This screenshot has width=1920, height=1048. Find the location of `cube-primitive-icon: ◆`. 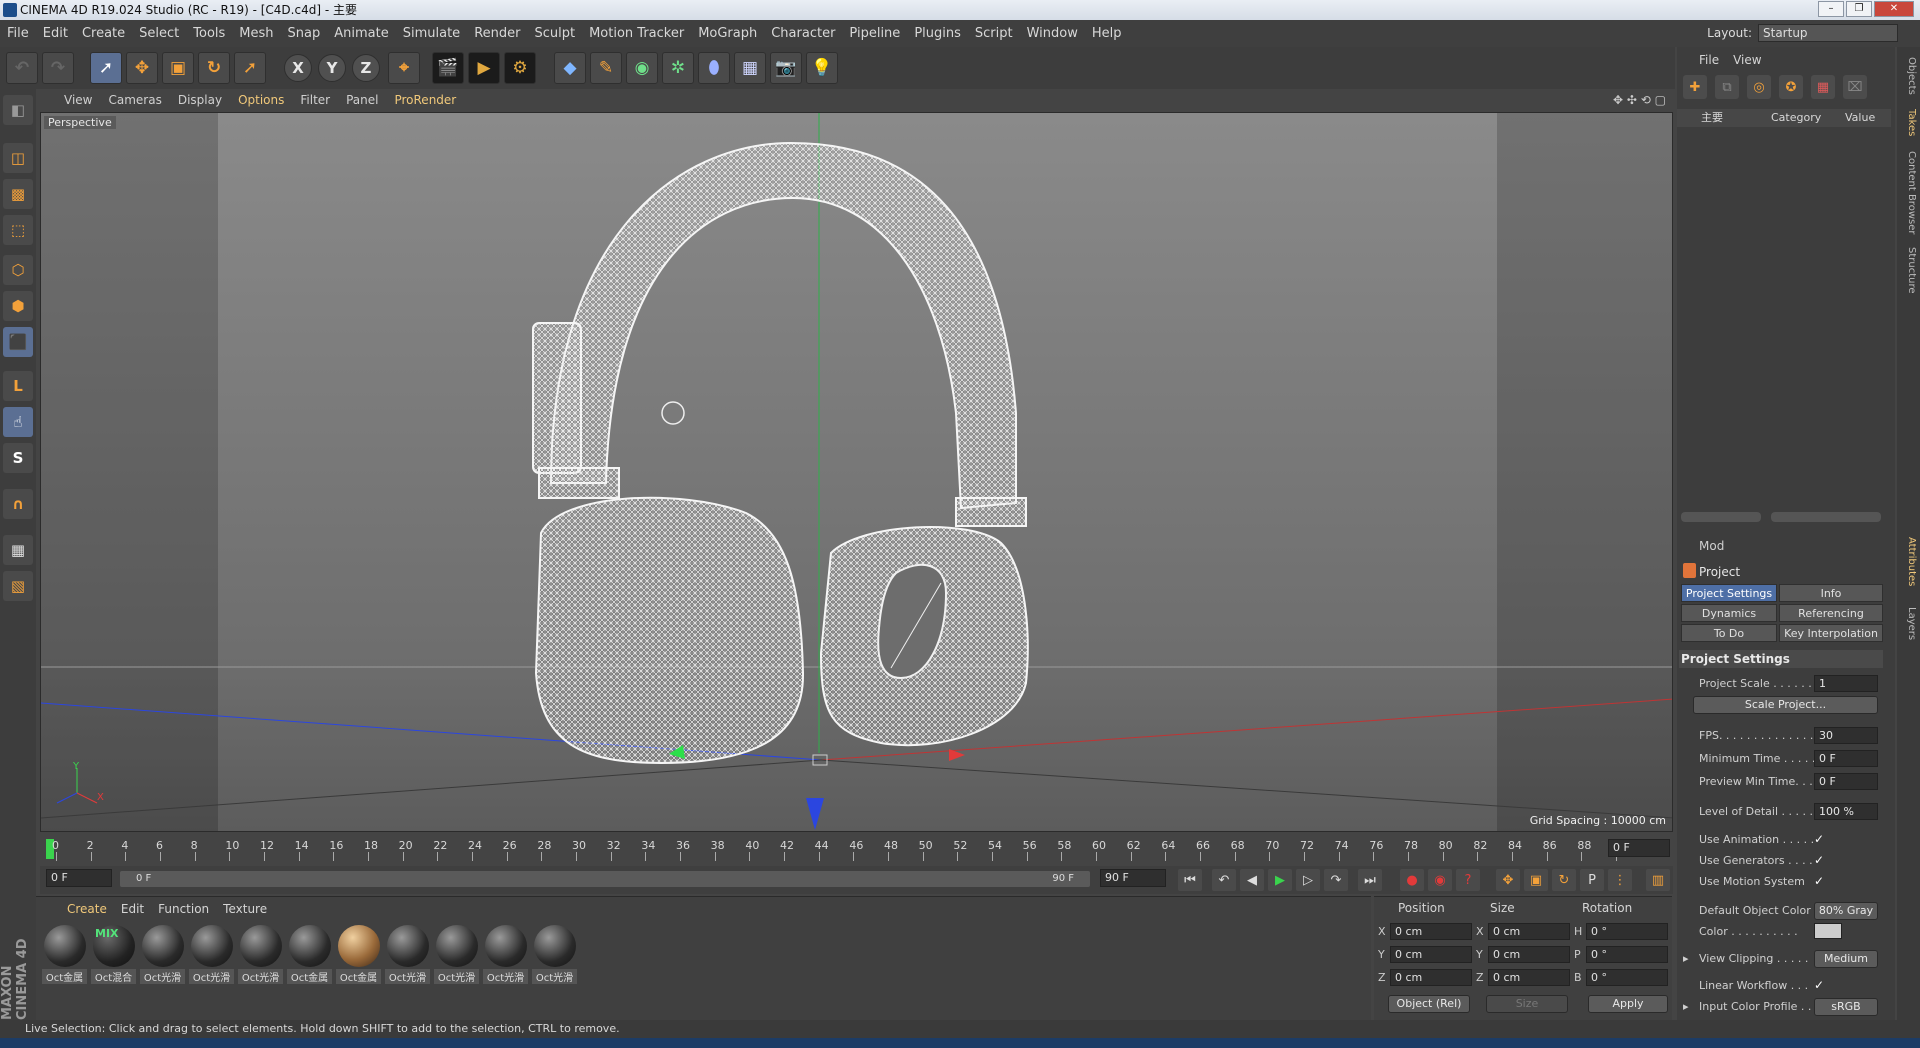

cube-primitive-icon: ◆ is located at coordinates (570, 68).